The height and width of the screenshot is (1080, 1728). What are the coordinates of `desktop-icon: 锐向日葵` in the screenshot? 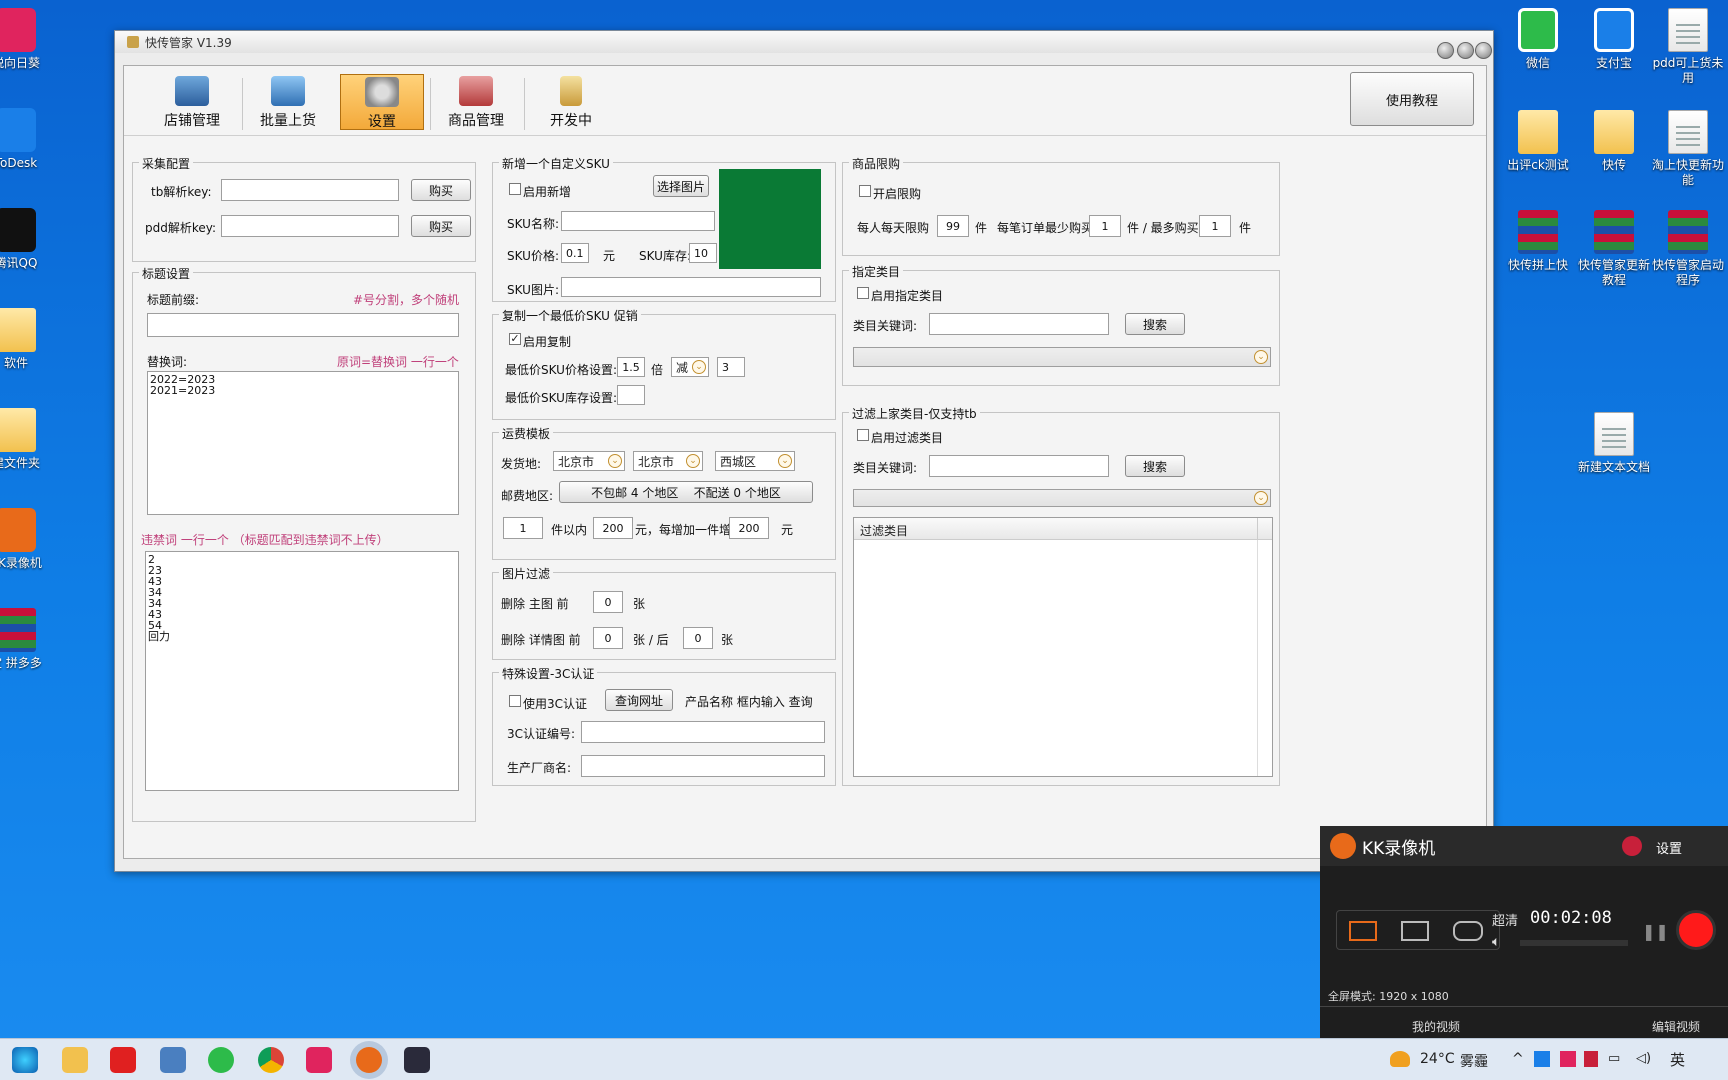 It's located at (28, 39).